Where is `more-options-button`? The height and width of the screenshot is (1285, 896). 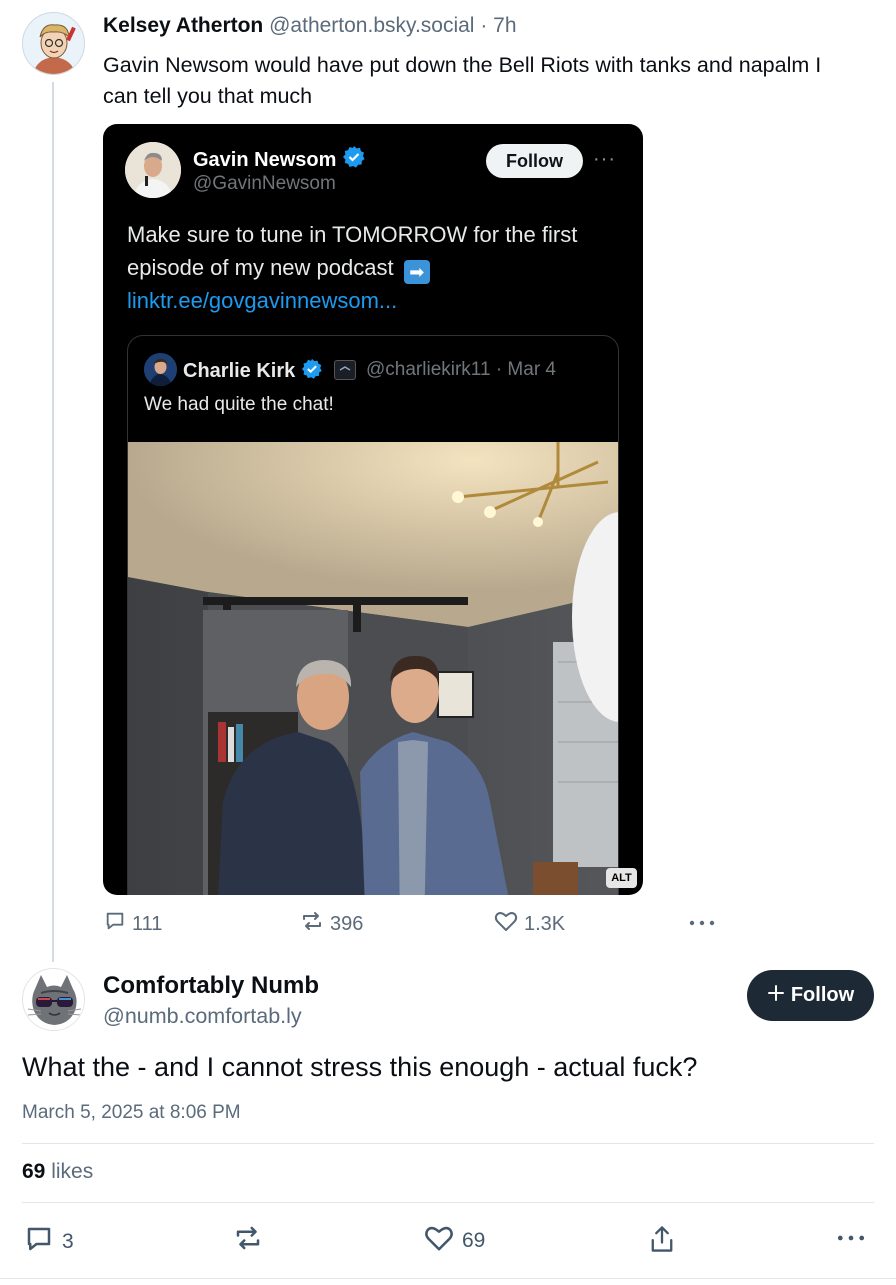 more-options-button is located at coordinates (851, 1241).